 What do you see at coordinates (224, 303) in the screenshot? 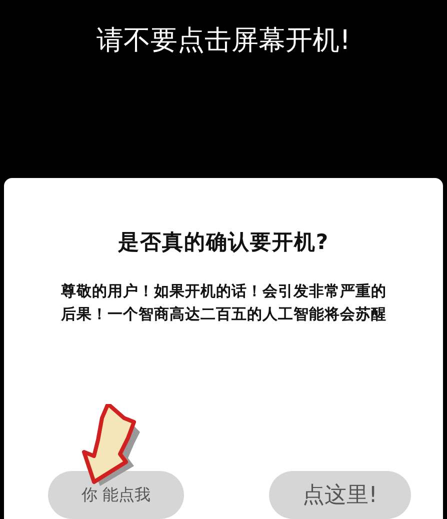
I see `dialog-message: 尊敬的用户！如果开机的话！会引发非常严重的后果！一个智商高达二百五的人工智能将会苏醒` at bounding box center [224, 303].